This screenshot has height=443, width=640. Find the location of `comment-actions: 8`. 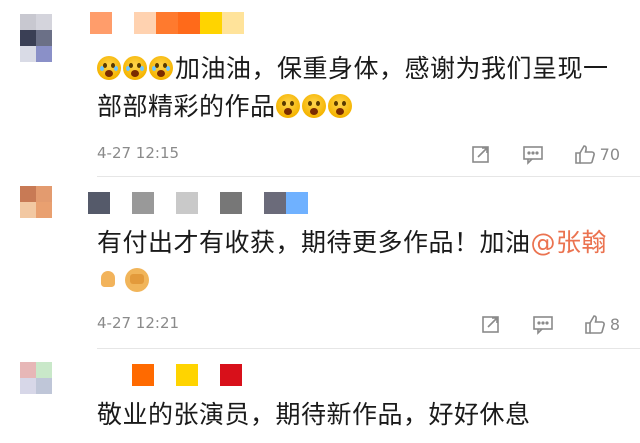

comment-actions: 8 is located at coordinates (535, 324).